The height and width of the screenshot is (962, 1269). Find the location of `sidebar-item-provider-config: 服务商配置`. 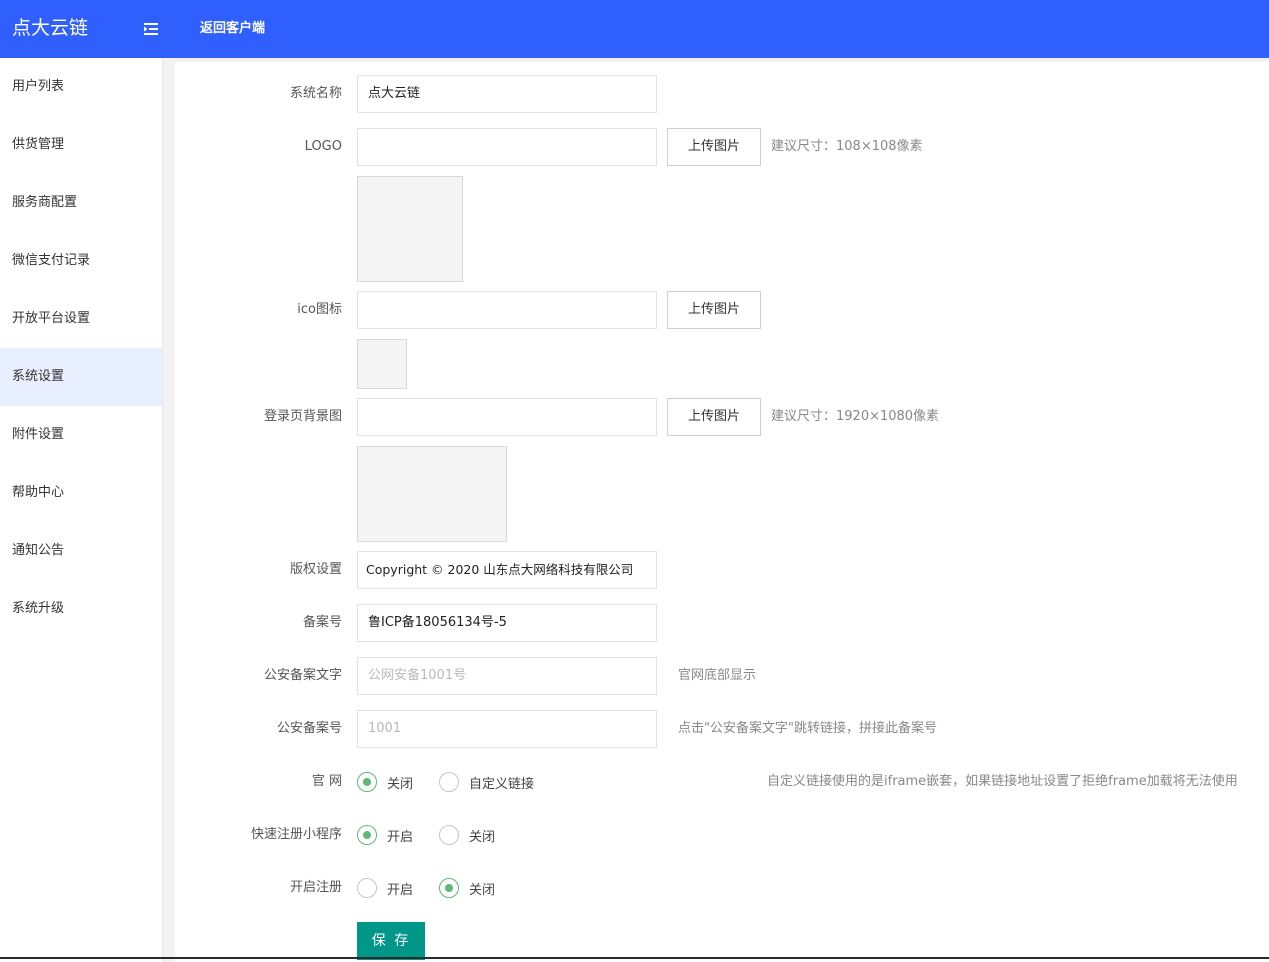

sidebar-item-provider-config: 服务商配置 is located at coordinates (81, 203).